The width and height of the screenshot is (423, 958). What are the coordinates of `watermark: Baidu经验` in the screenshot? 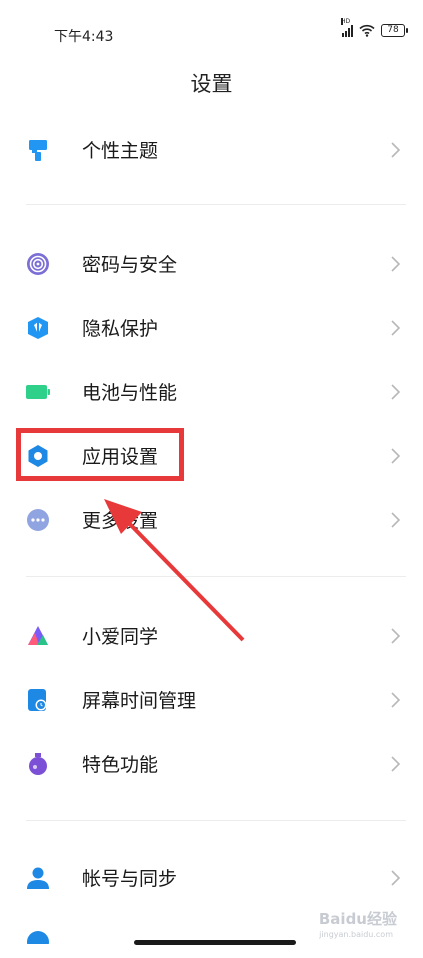 It's located at (357, 919).